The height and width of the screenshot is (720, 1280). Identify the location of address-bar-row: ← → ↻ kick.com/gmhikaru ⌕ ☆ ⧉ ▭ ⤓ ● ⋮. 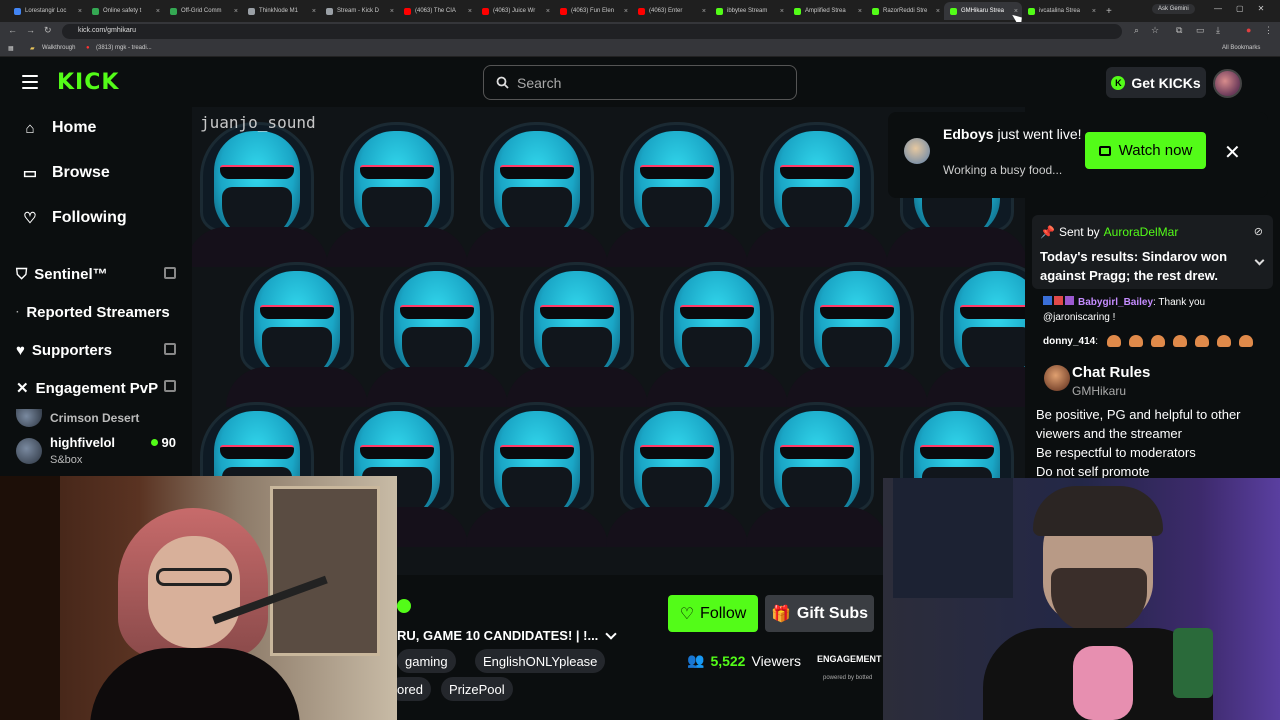
(640, 31).